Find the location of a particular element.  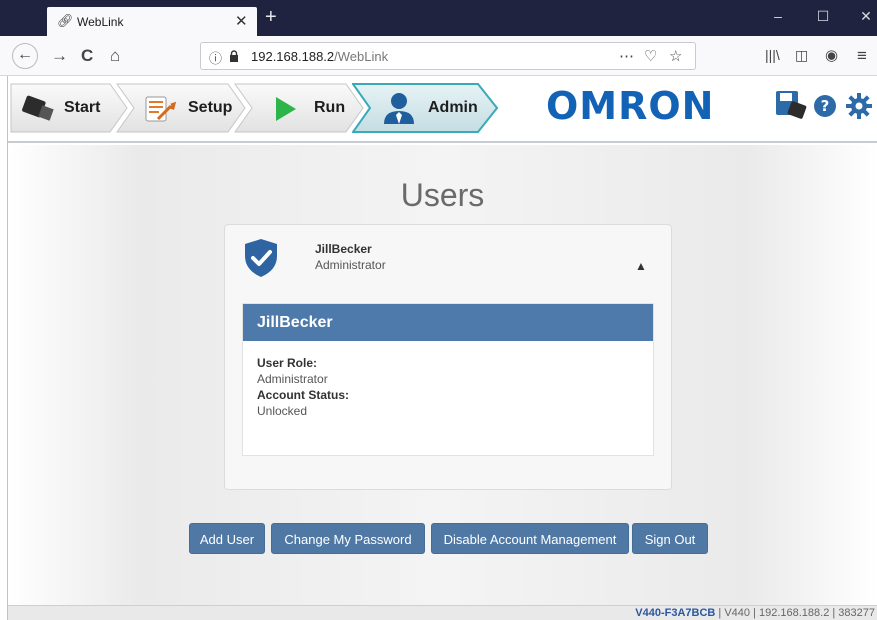

disable-account-management-button: Disable Account Management is located at coordinates (530, 538).